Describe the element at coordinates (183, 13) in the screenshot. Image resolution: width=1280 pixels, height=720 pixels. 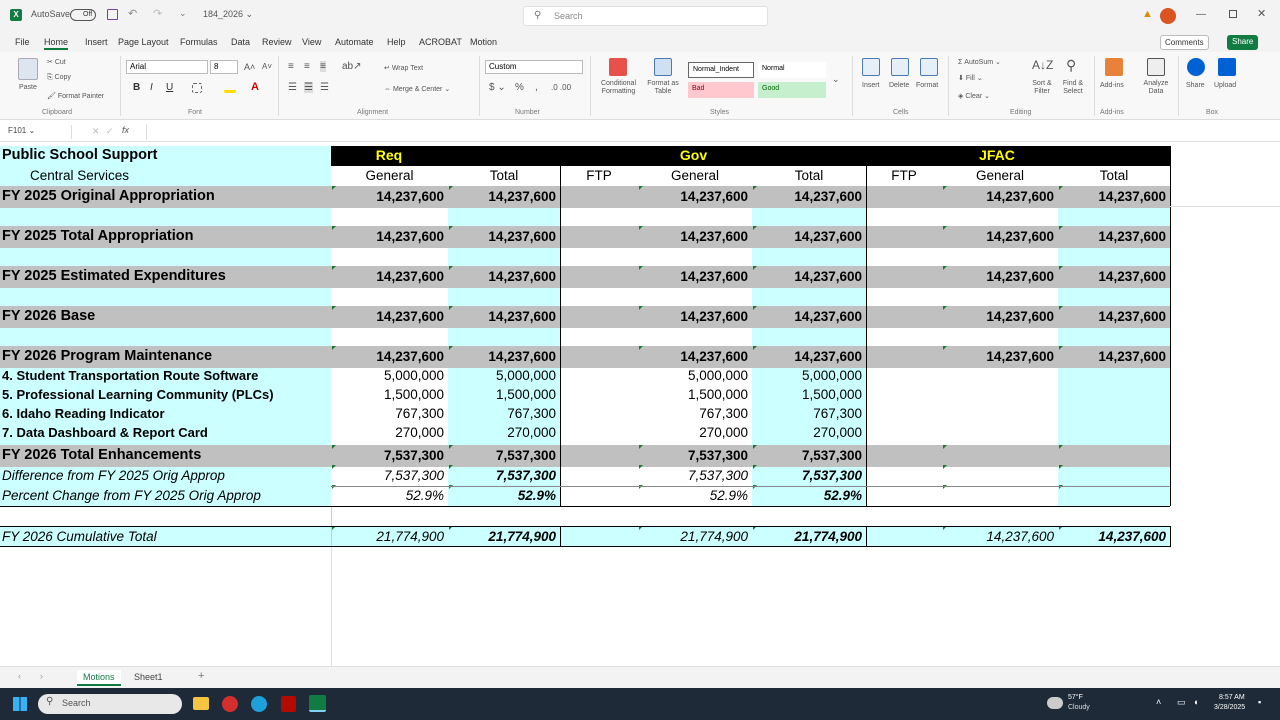
I see `customize-toolbar-icon: ⌄` at that location.